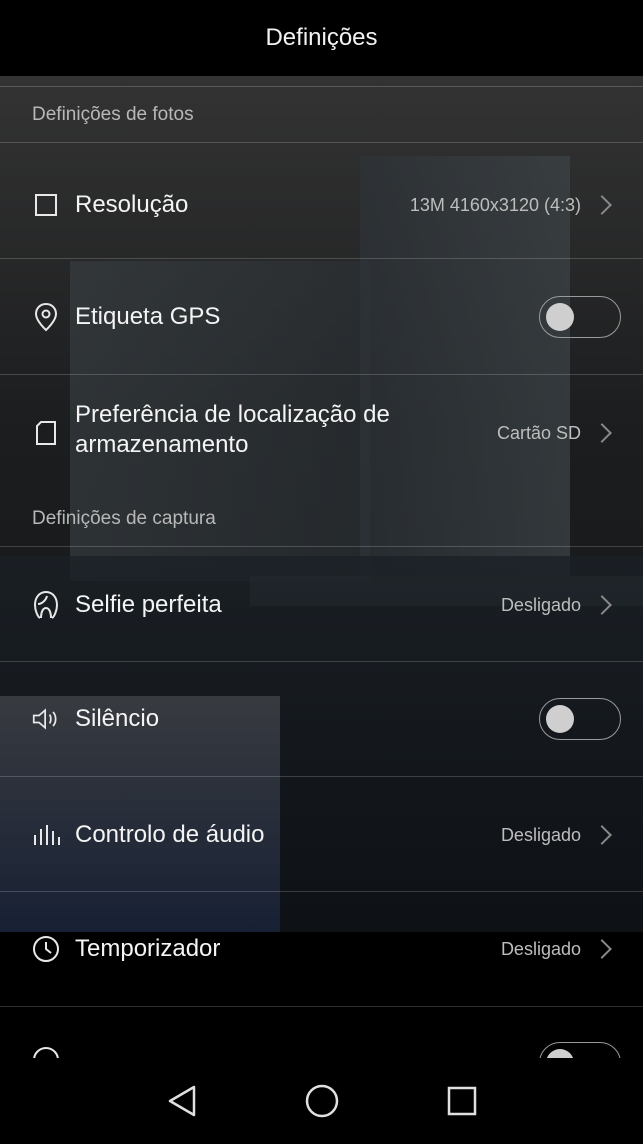 This screenshot has height=1144, width=643. What do you see at coordinates (46, 1052) in the screenshot?
I see `partial-icon` at bounding box center [46, 1052].